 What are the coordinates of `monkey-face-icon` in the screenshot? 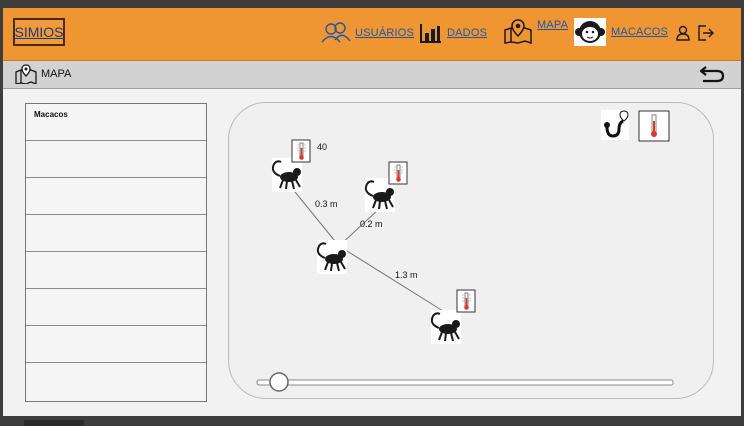 It's located at (590, 32).